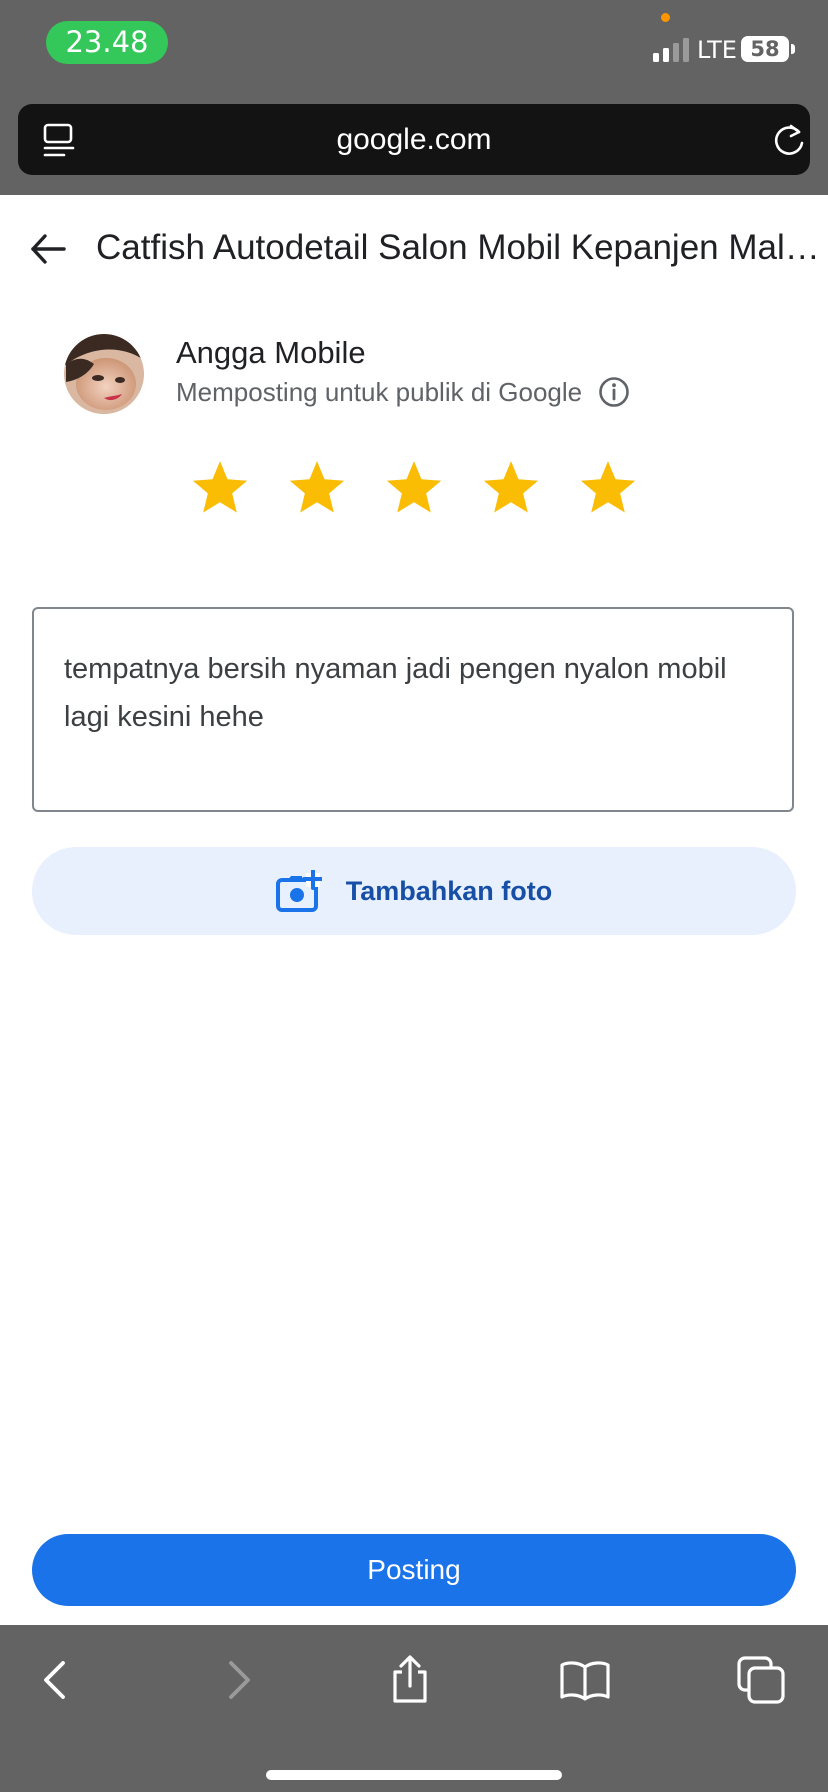  I want to click on bottom-browser-toolbar, so click(414, 1708).